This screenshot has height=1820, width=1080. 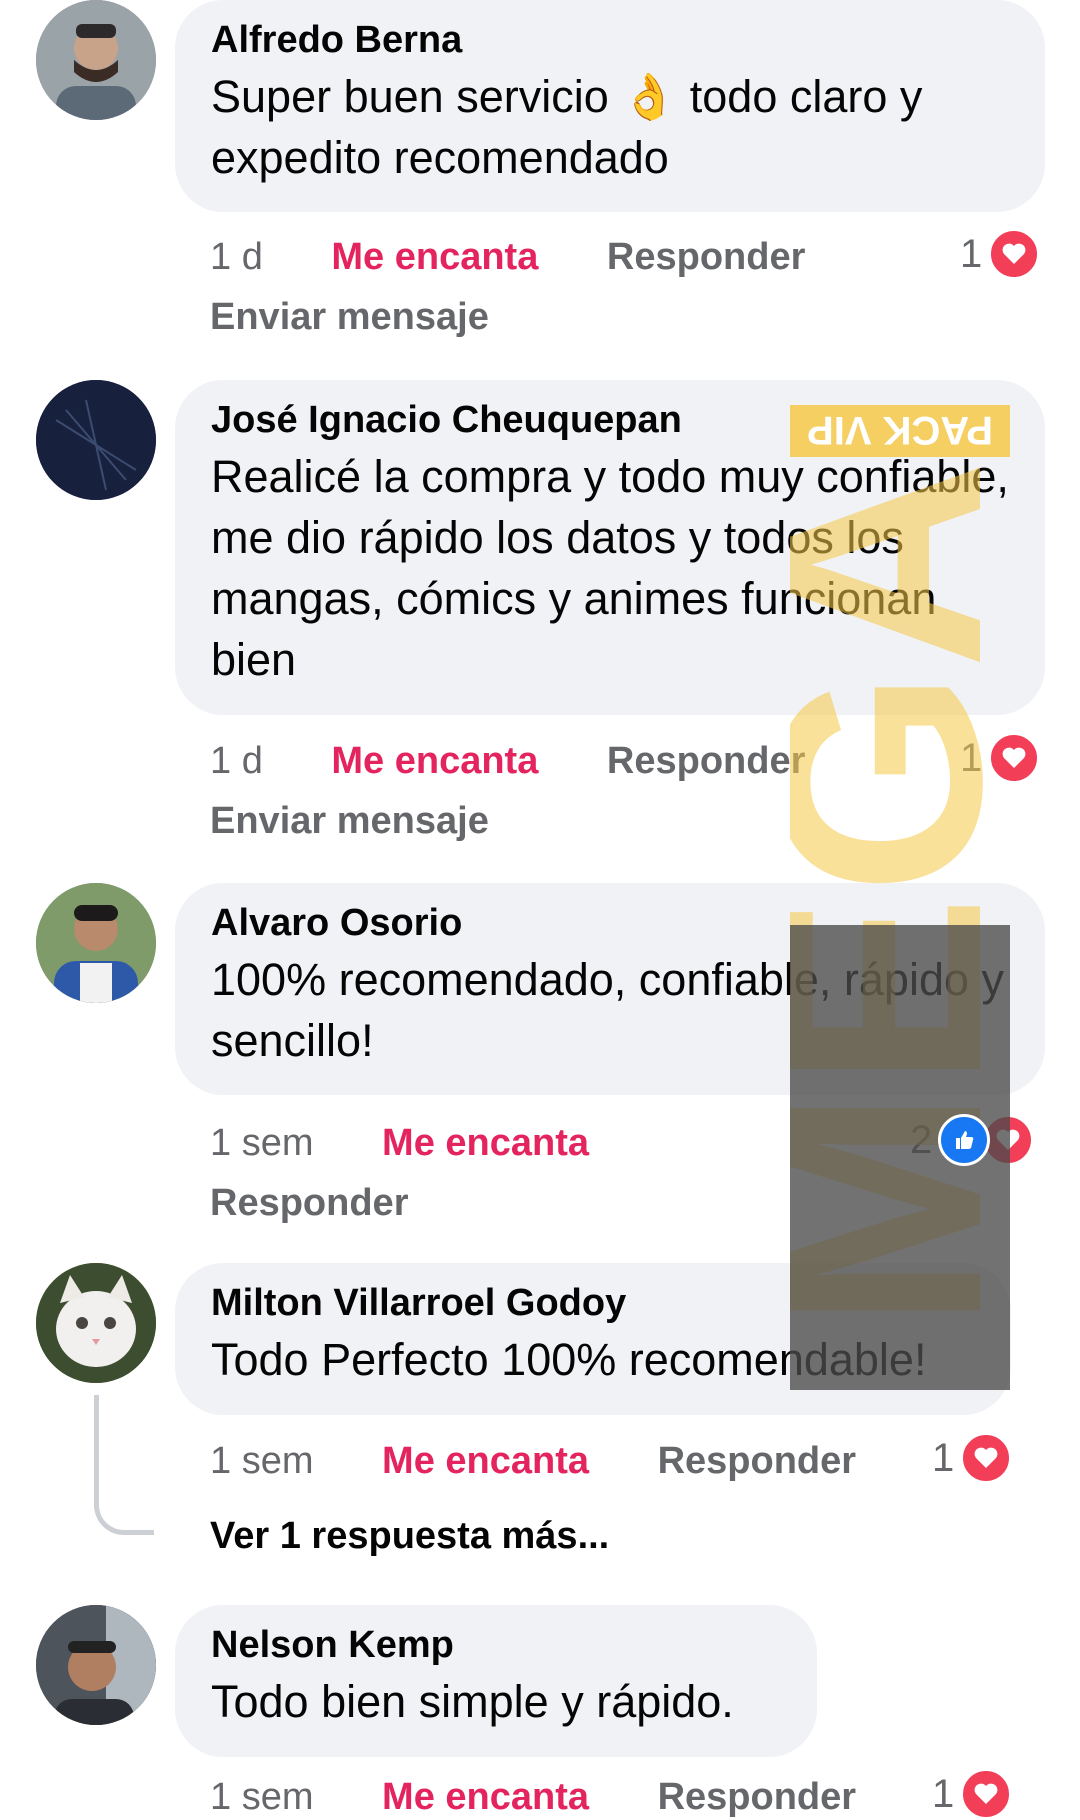 I want to click on comment-author: Milton Villarroel Godoy, so click(x=594, y=1303).